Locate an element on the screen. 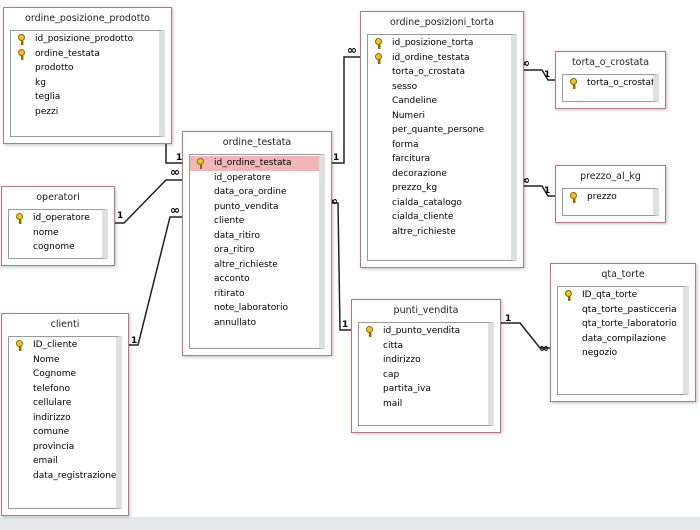 This screenshot has width=700, height=530. field-row: nome is located at coordinates (55, 233).